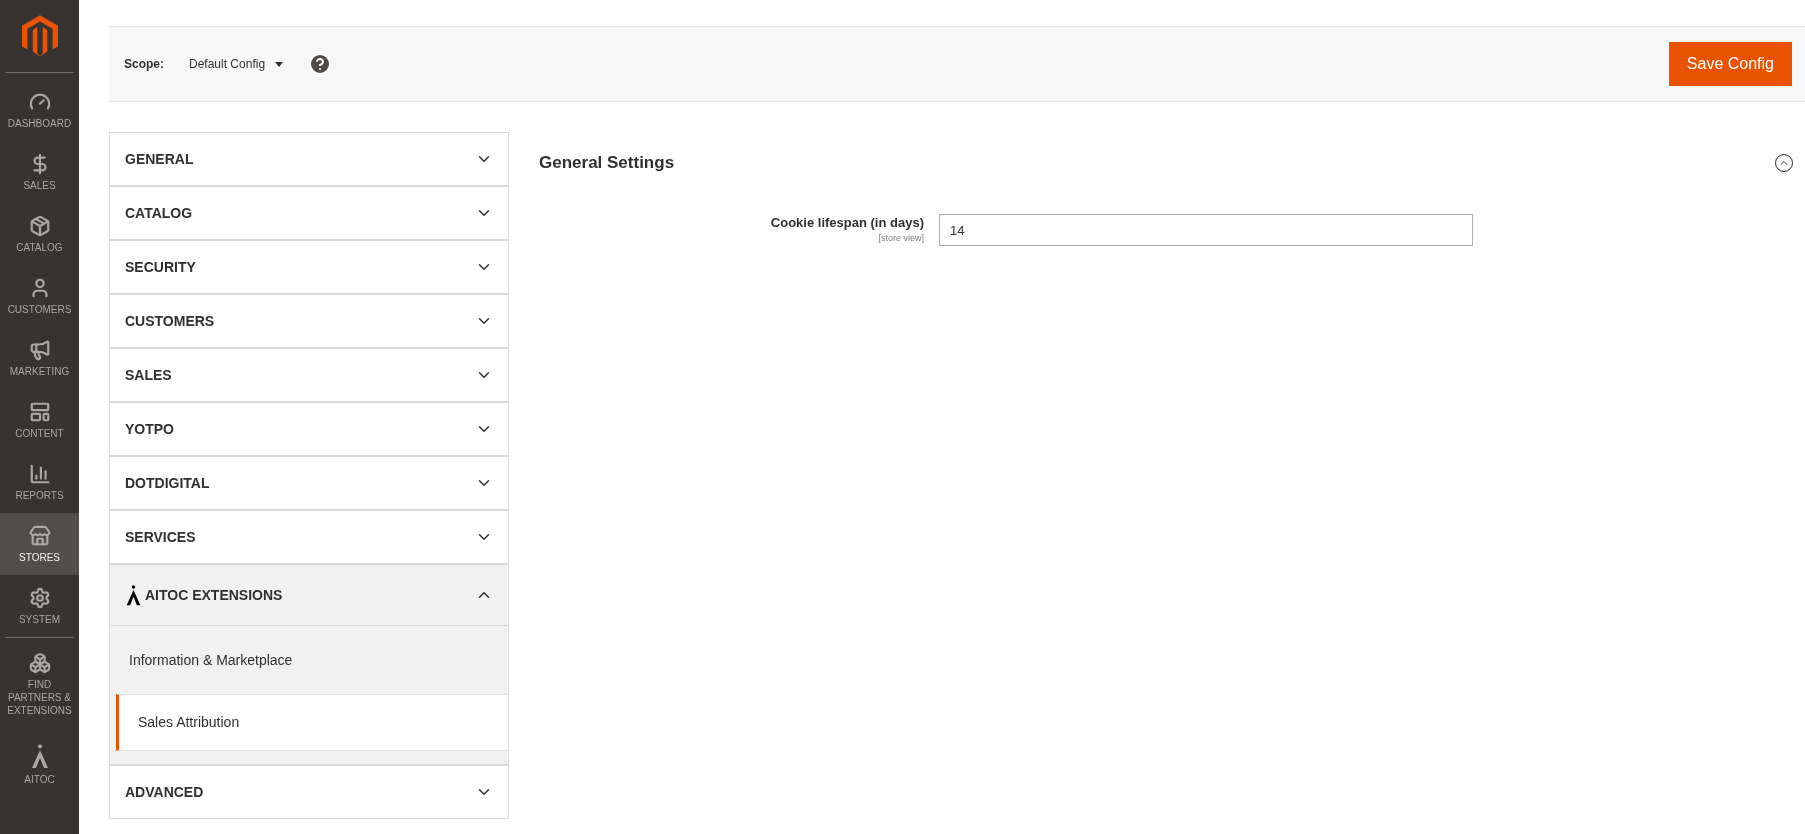 The image size is (1805, 834). Describe the element at coordinates (39, 36) in the screenshot. I see `logo-icon` at that location.